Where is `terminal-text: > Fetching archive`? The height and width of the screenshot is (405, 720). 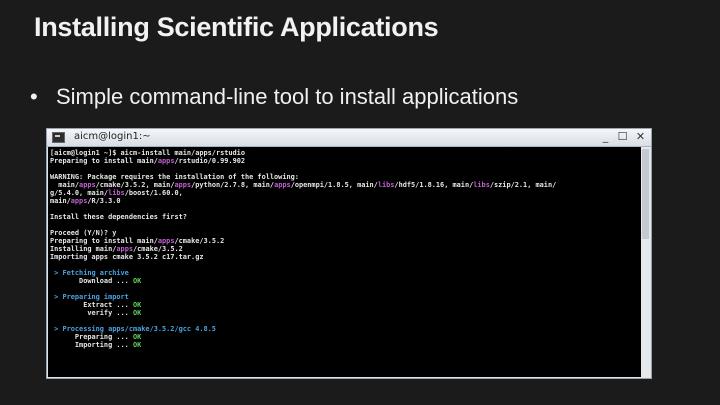
terminal-text: > Fetching archive is located at coordinates (89, 273).